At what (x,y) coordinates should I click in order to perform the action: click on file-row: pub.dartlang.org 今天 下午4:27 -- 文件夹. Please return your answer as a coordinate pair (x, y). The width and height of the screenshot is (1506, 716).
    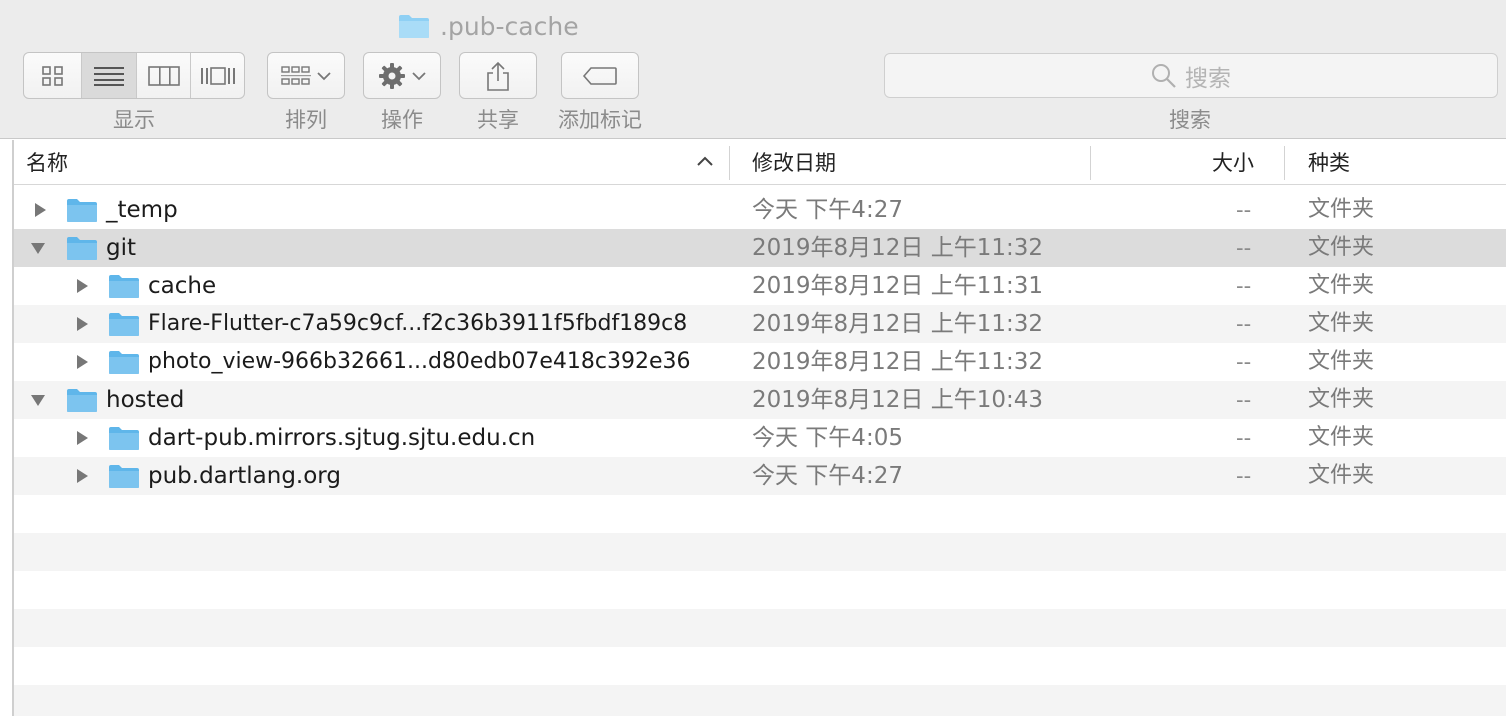
    Looking at the image, I should click on (760, 476).